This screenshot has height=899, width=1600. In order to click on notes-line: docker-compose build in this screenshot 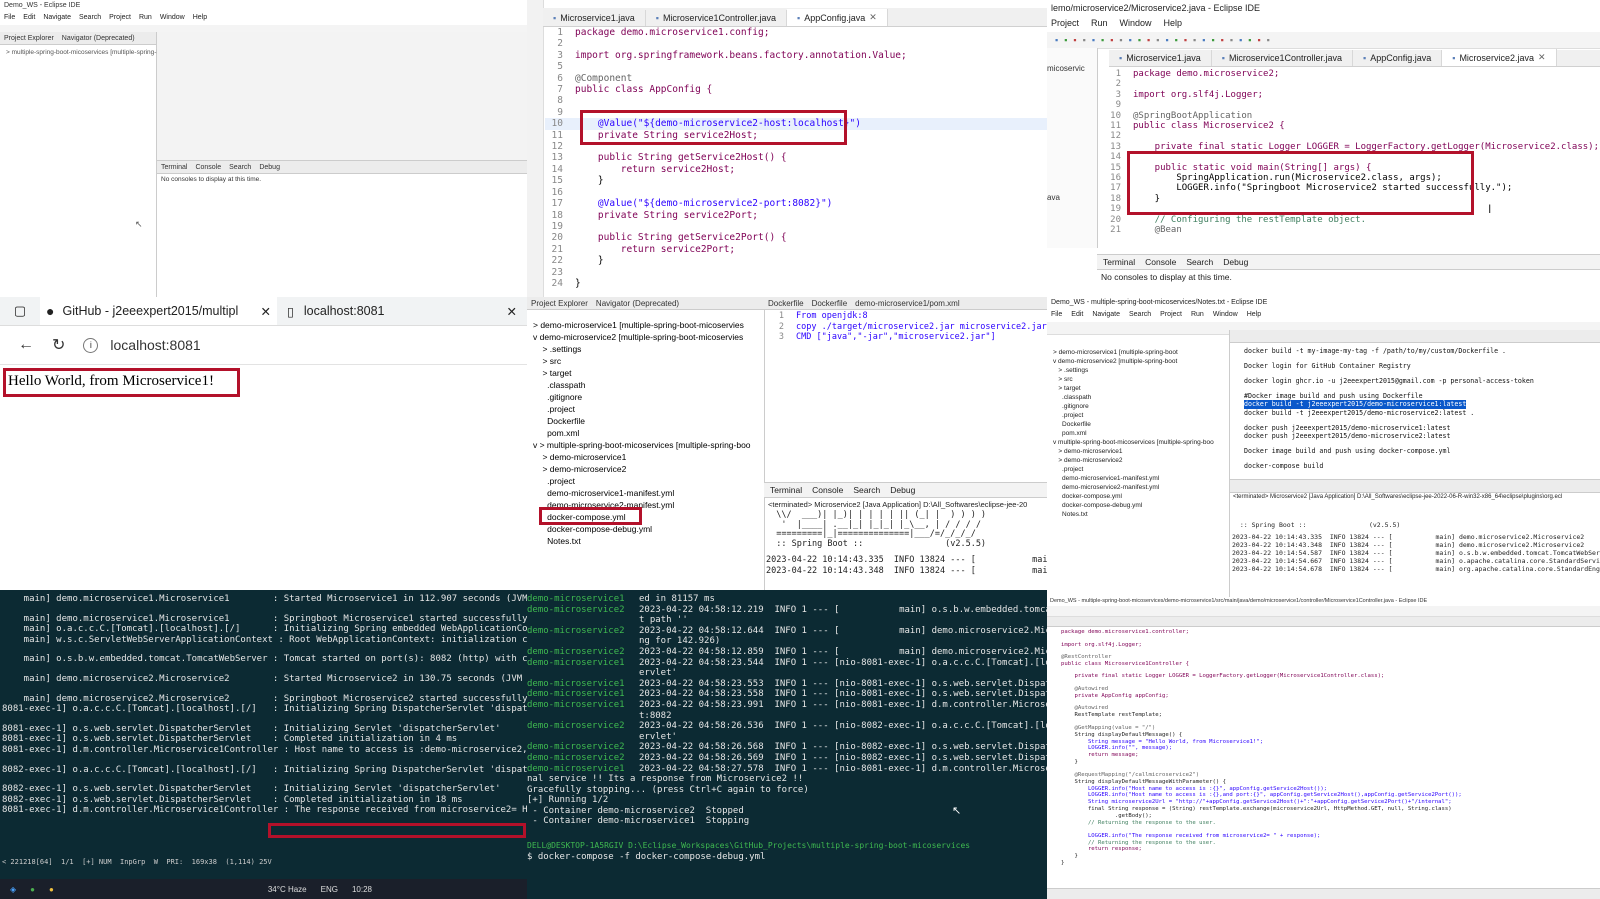, I will do `click(1422, 466)`.